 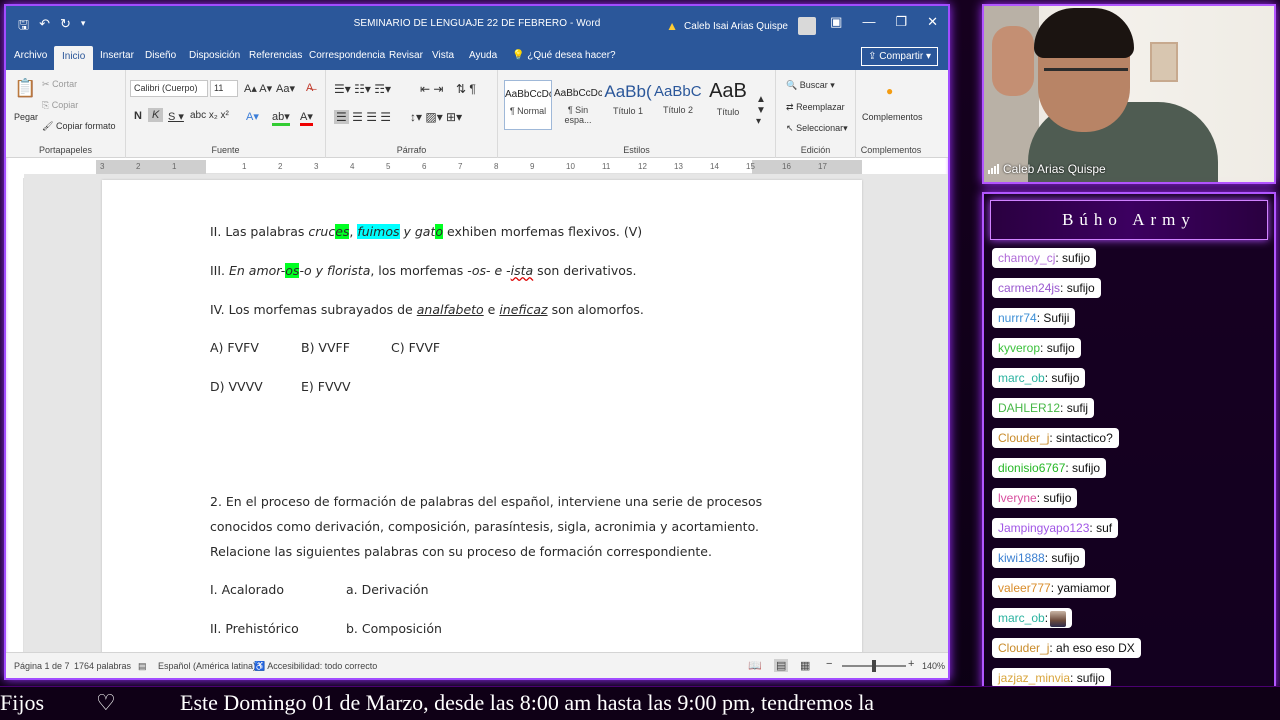 What do you see at coordinates (42, 666) in the screenshot?
I see `page-count: Página 1 de 7` at bounding box center [42, 666].